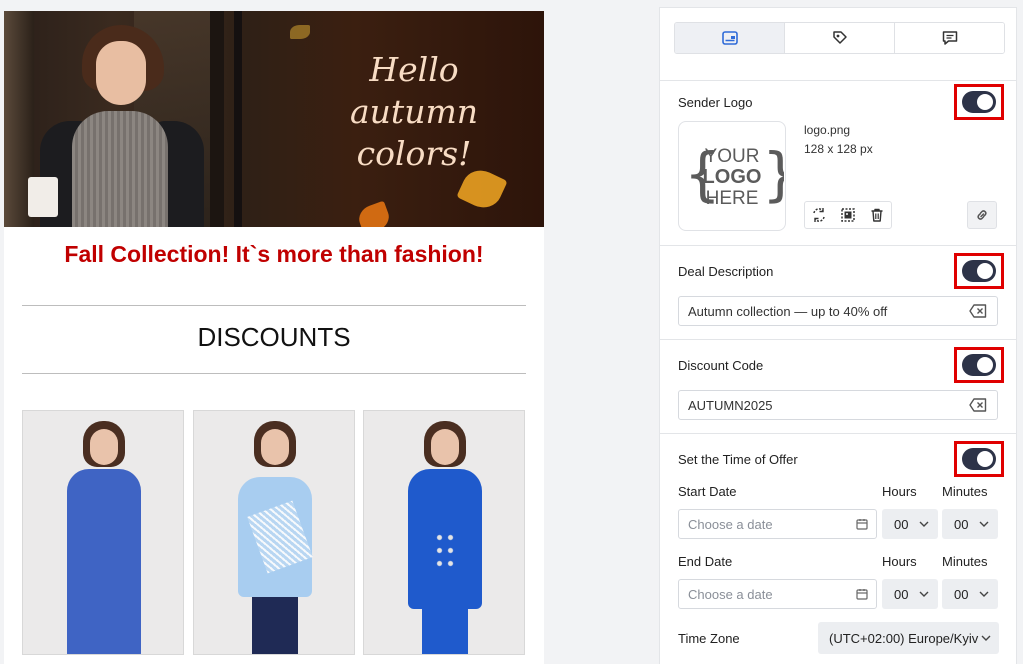  I want to click on message-icon, so click(949, 38).